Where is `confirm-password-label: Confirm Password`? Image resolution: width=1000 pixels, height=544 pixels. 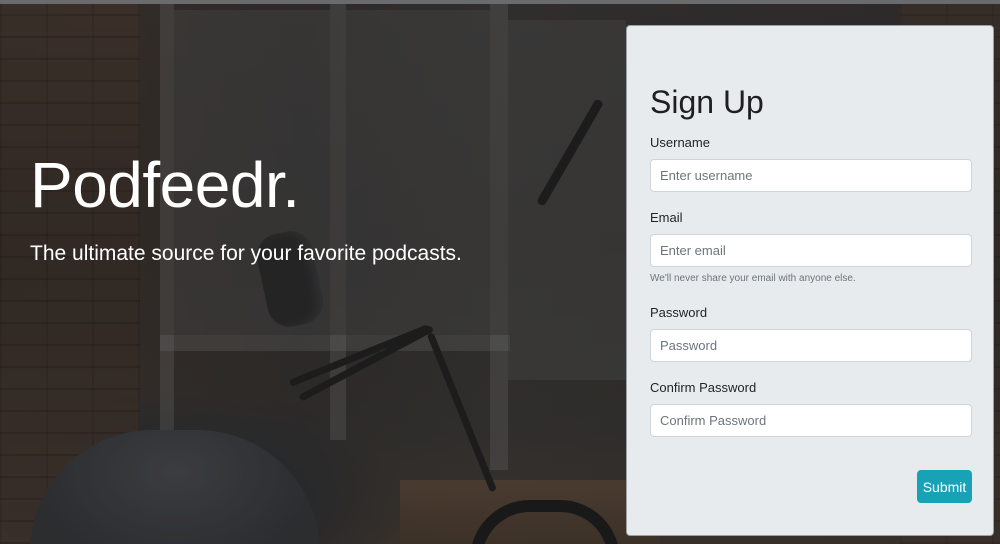 confirm-password-label: Confirm Password is located at coordinates (703, 387).